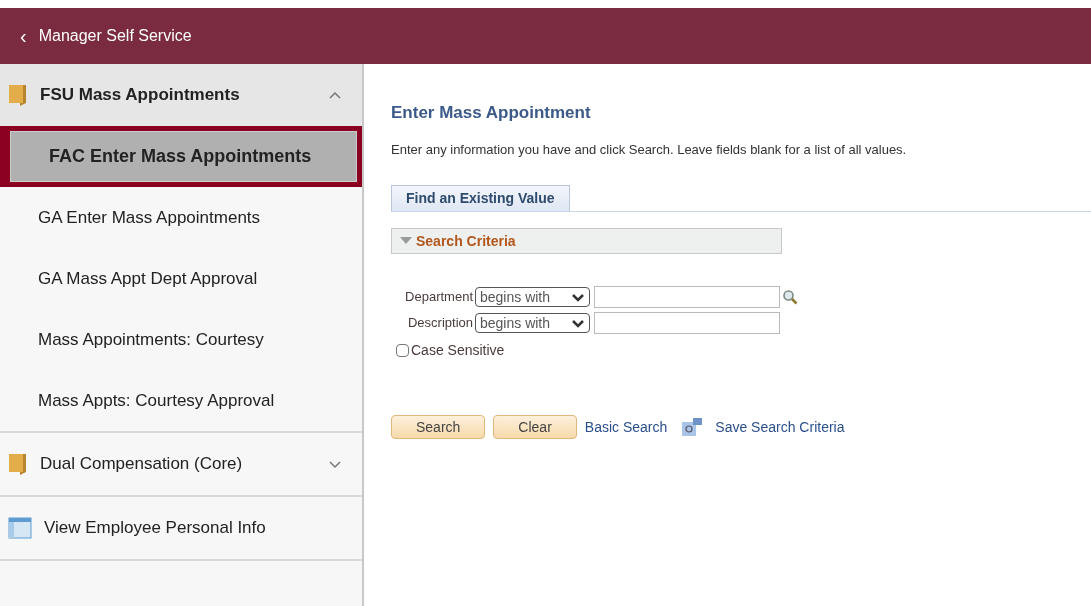 This screenshot has width=1091, height=606. Describe the element at coordinates (181, 339) in the screenshot. I see `sidebar-subitem: Mass Appointments: Courtesy` at that location.